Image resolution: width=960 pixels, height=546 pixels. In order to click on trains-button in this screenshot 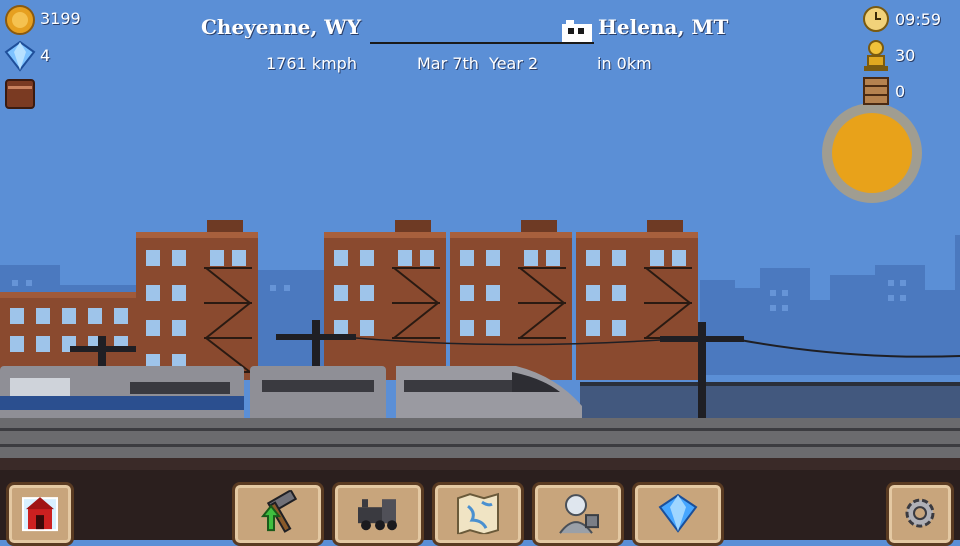, I will do `click(378, 514)`.